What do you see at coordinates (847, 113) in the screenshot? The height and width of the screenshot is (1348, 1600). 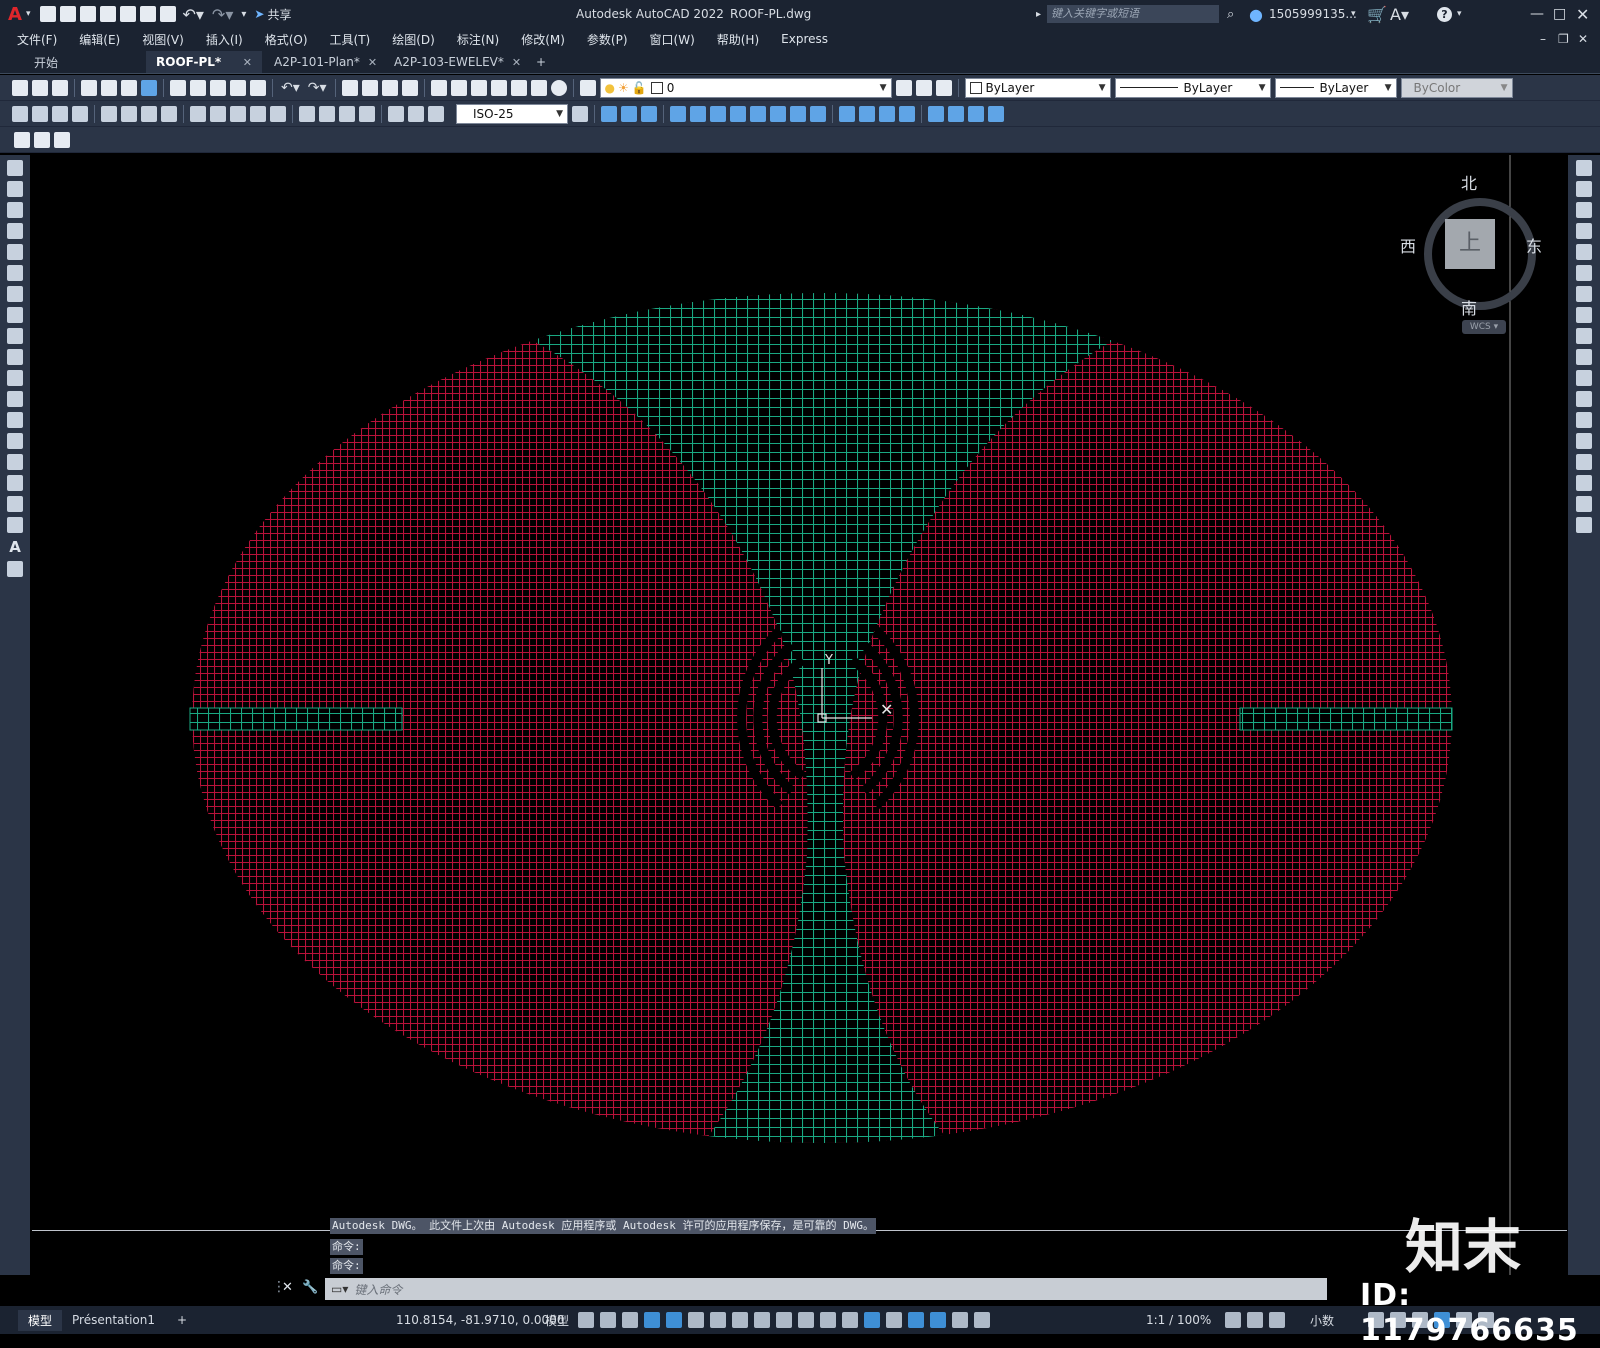 I see `copy-edges-icon` at bounding box center [847, 113].